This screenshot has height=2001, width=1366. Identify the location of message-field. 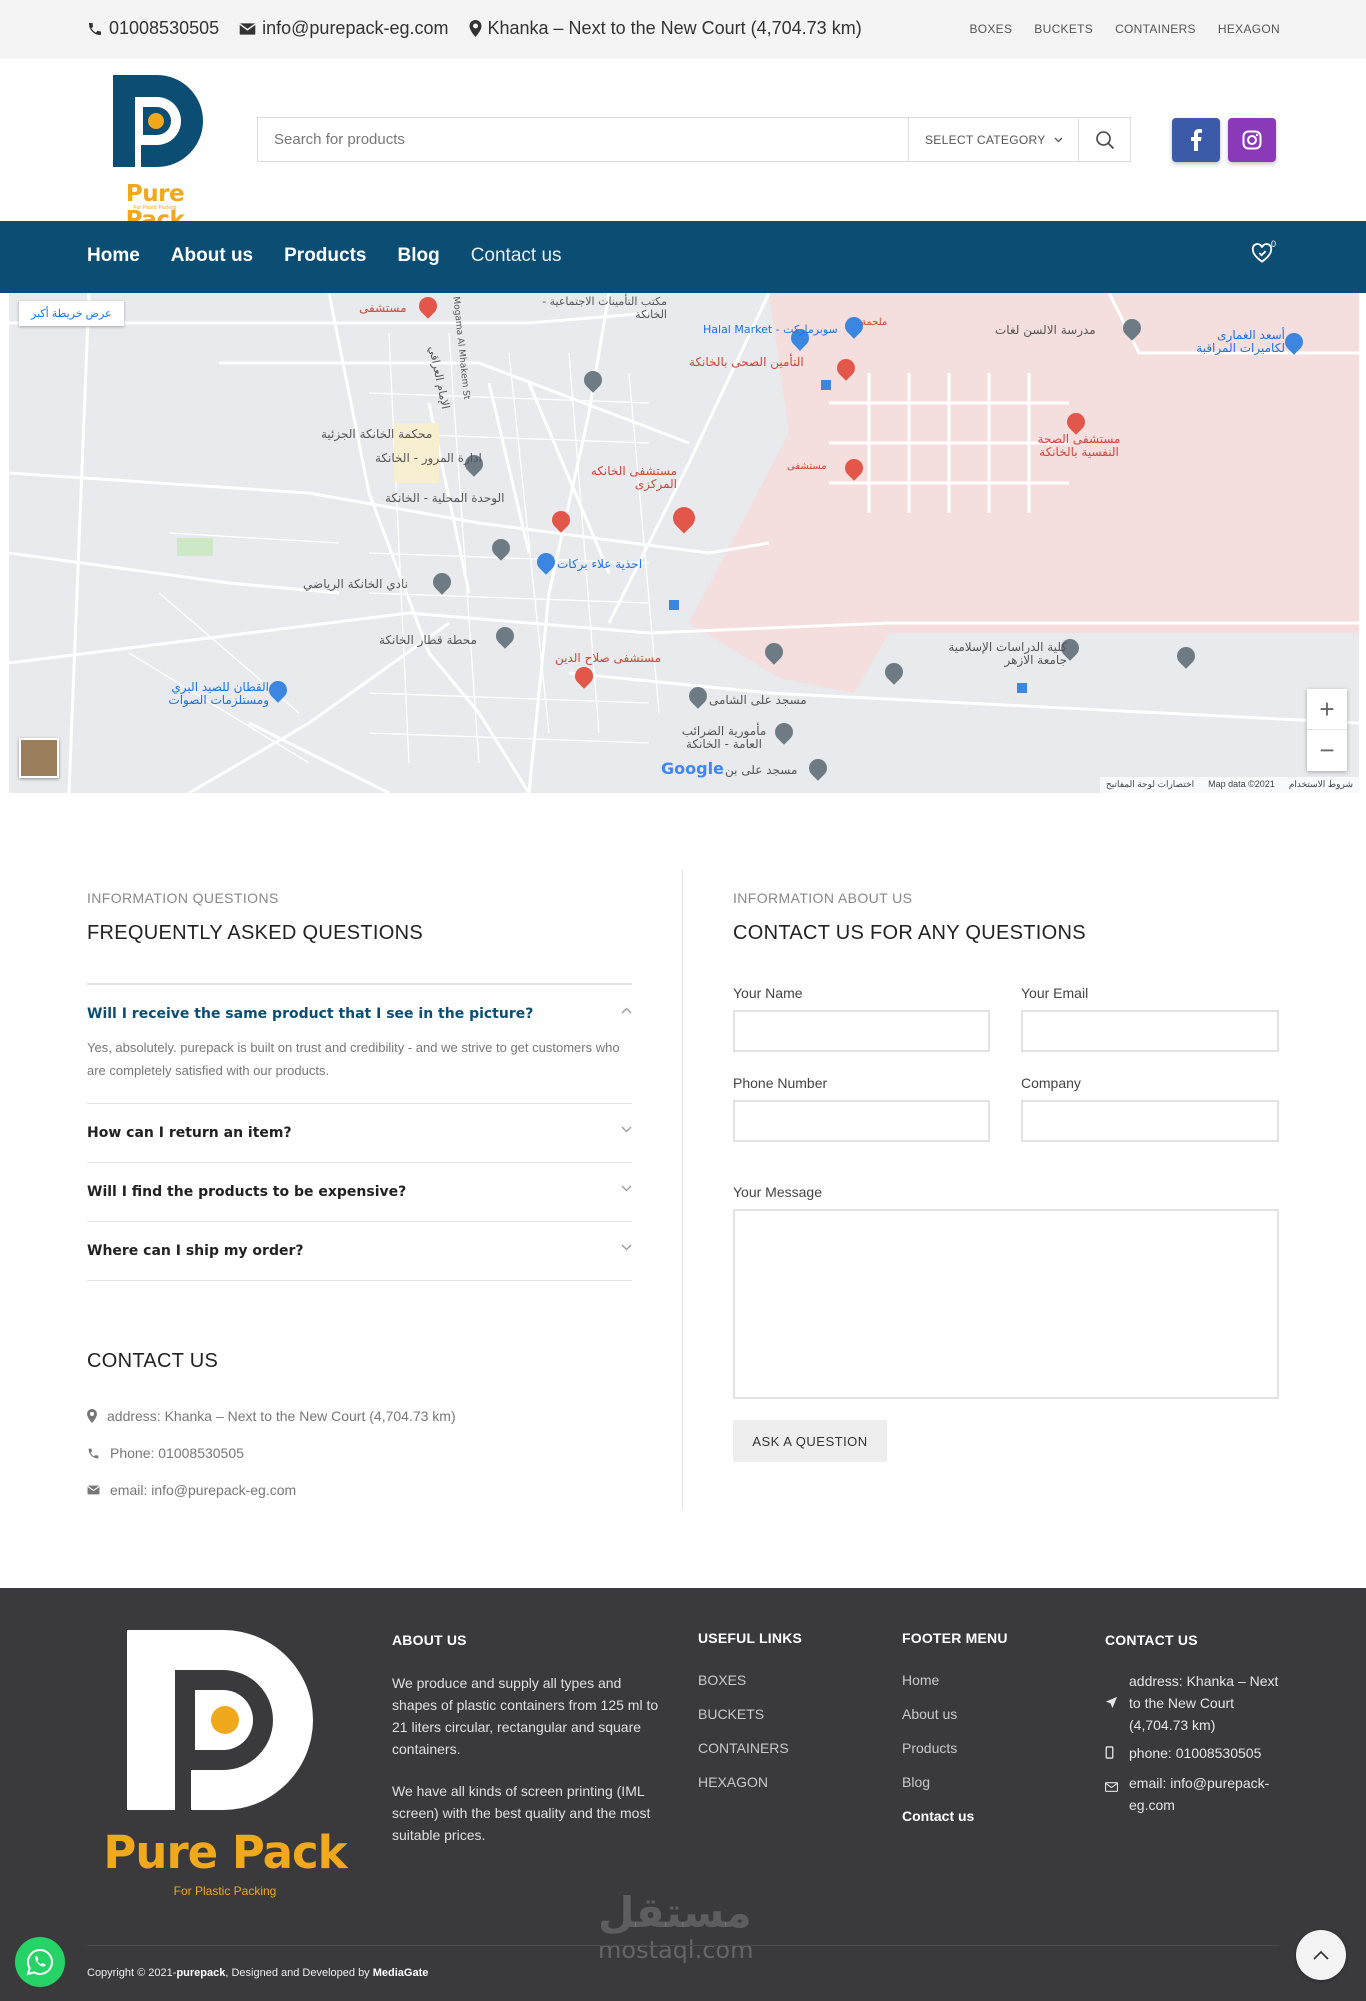
(1006, 1304).